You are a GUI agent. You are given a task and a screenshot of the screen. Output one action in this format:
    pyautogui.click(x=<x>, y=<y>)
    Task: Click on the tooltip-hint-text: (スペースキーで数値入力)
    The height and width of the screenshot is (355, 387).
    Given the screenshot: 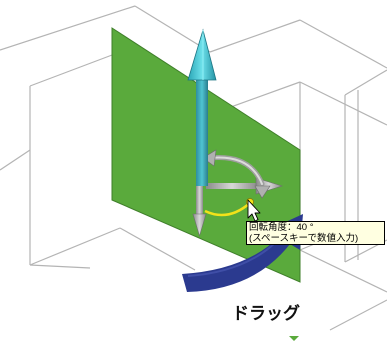 What is the action you would take?
    pyautogui.click(x=304, y=238)
    